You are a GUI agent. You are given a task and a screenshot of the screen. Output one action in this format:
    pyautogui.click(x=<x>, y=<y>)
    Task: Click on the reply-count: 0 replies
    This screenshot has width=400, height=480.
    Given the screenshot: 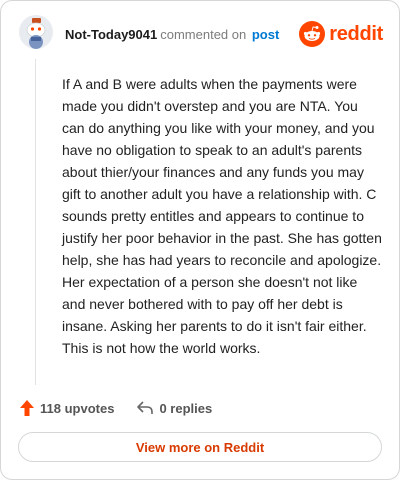 What is the action you would take?
    pyautogui.click(x=186, y=408)
    